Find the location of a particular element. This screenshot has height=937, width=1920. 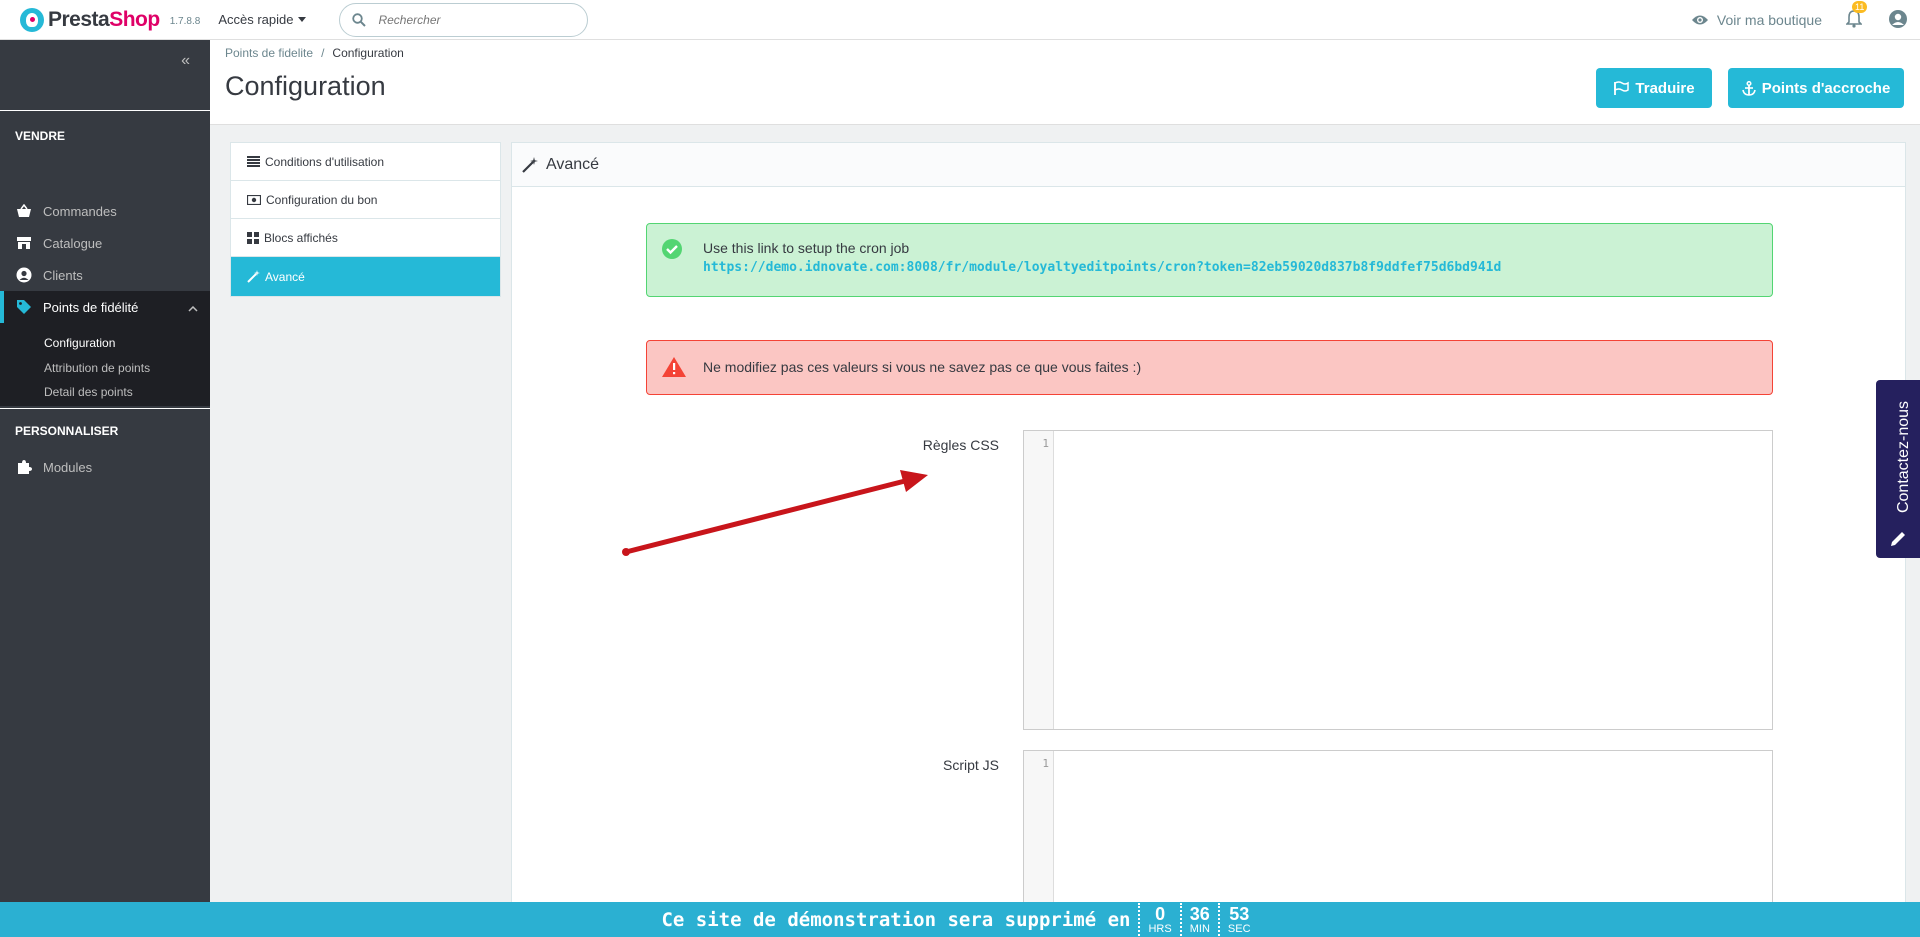

notification-count-badge: 11 is located at coordinates (1860, 6).